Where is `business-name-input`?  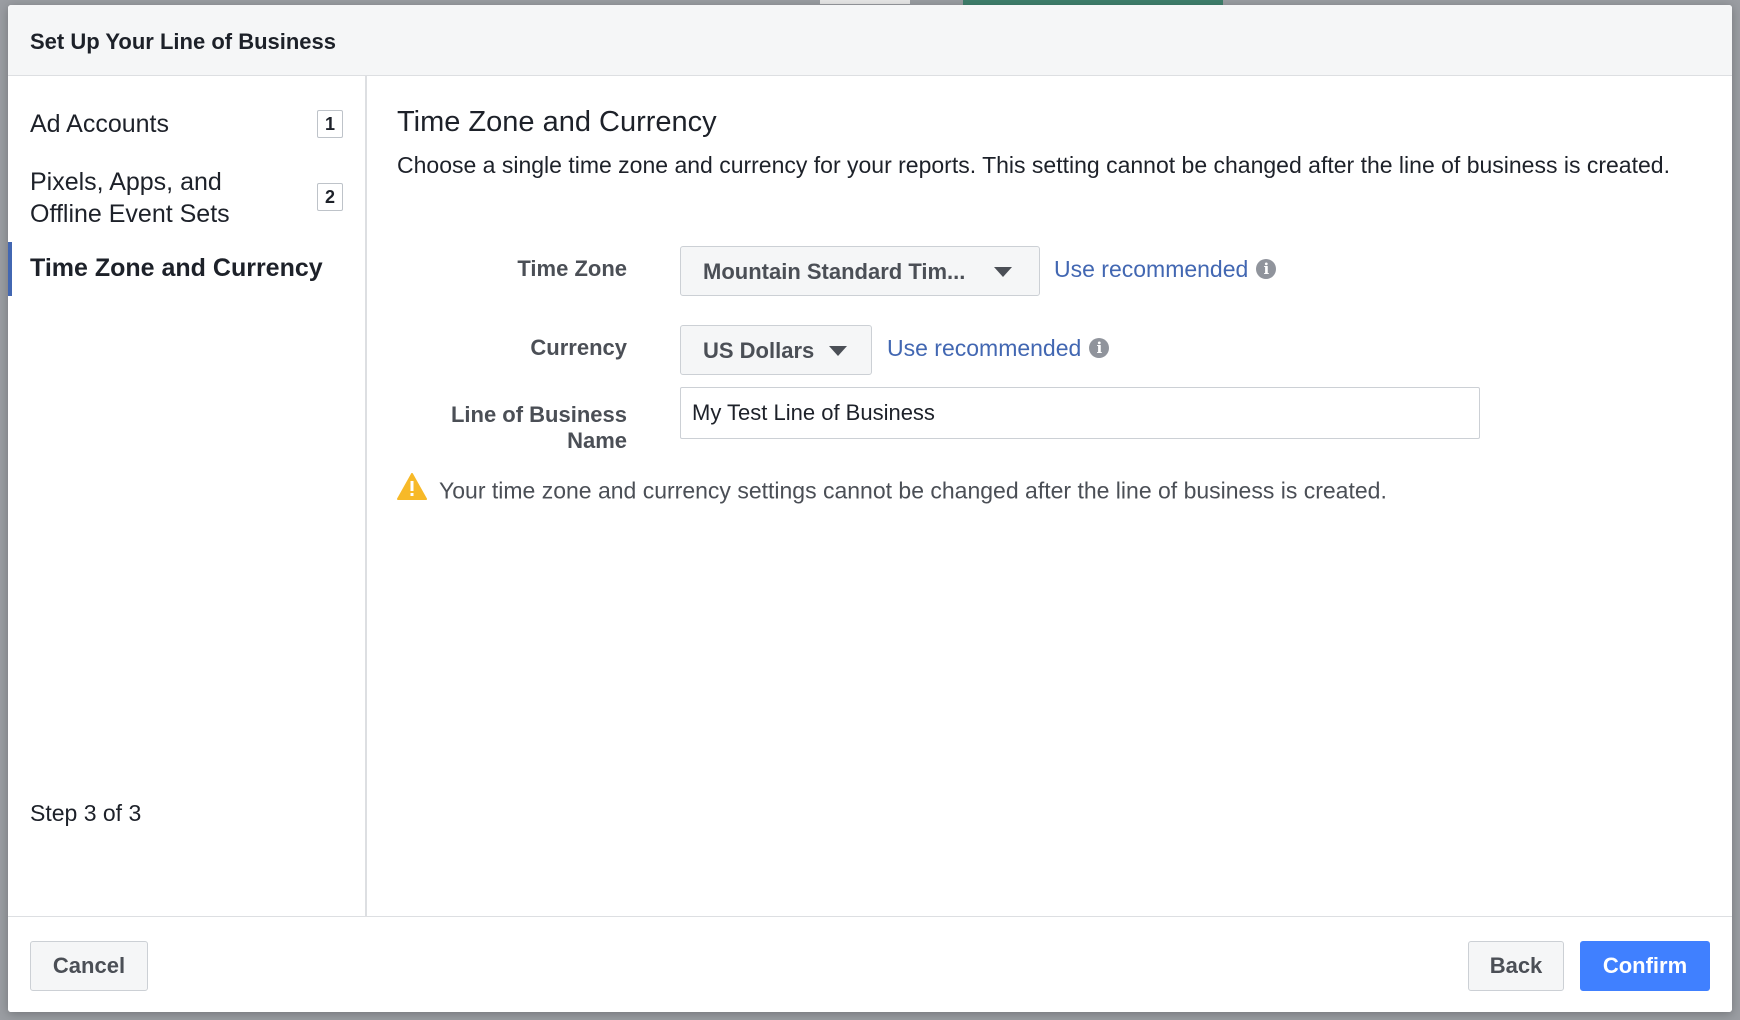
business-name-input is located at coordinates (1080, 413).